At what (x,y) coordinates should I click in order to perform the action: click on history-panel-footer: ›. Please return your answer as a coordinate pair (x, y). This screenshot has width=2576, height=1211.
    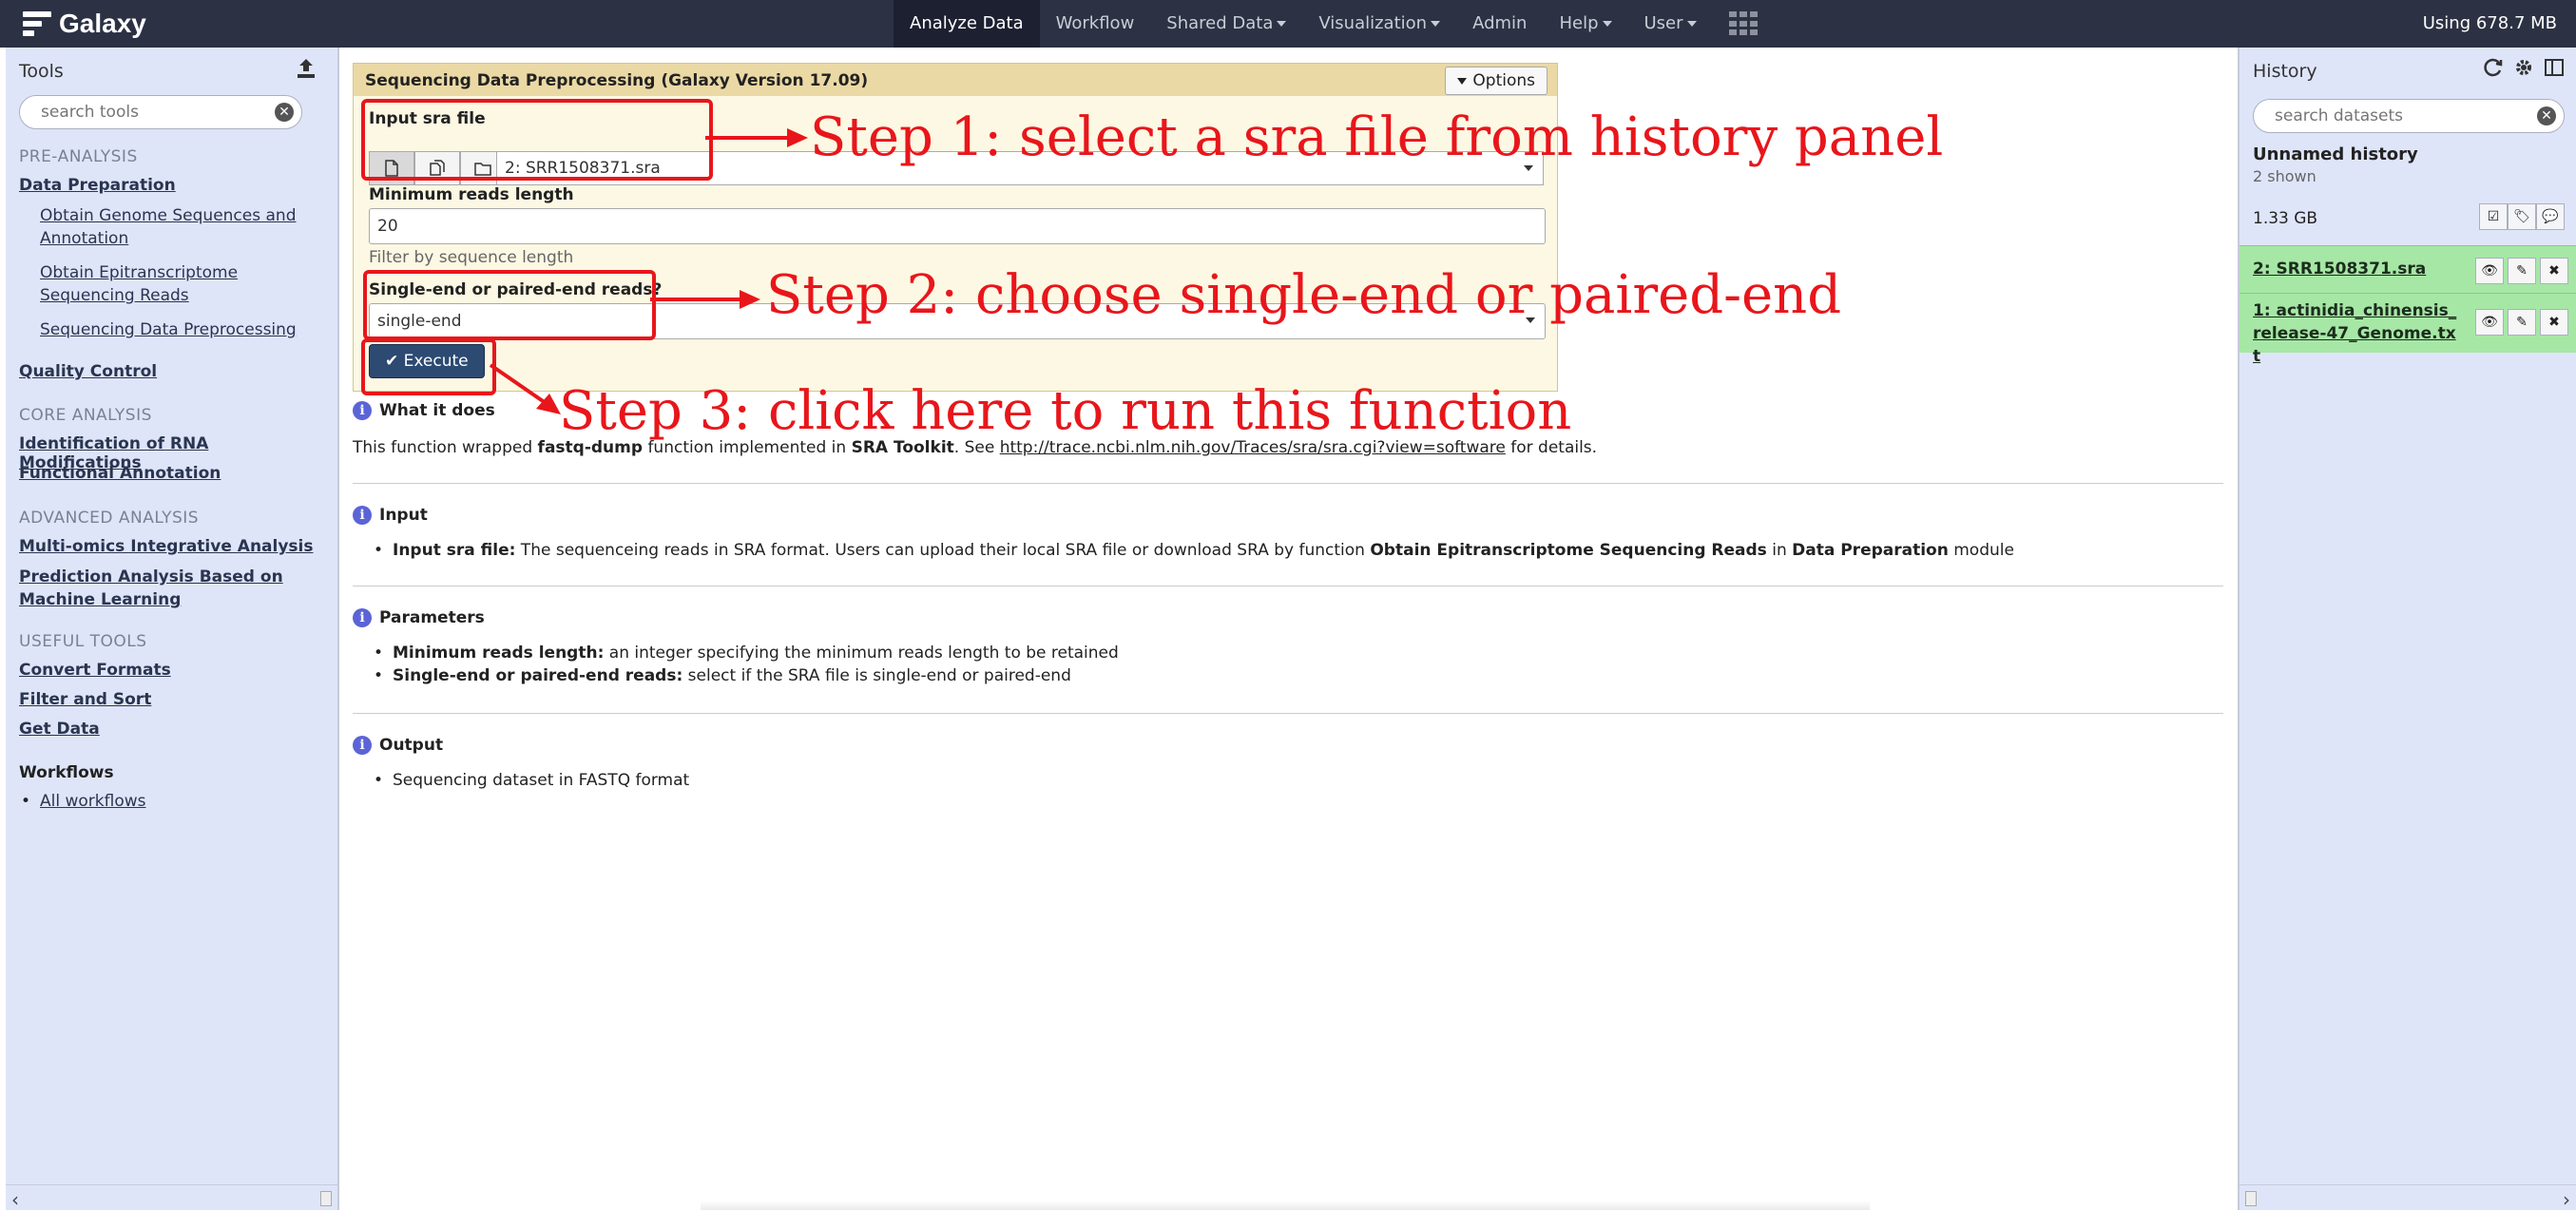
    Looking at the image, I should click on (2408, 1197).